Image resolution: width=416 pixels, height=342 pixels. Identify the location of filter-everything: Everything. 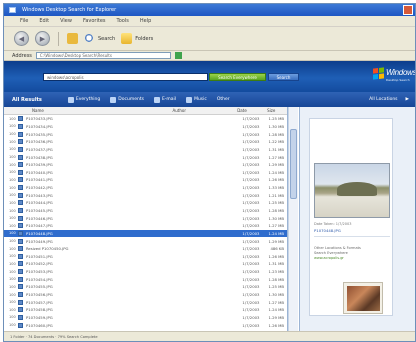
(83, 99).